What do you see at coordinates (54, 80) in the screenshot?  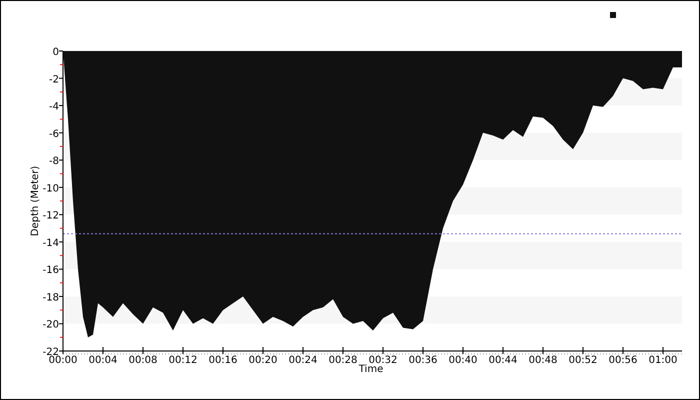 I see `axis-label: -2` at bounding box center [54, 80].